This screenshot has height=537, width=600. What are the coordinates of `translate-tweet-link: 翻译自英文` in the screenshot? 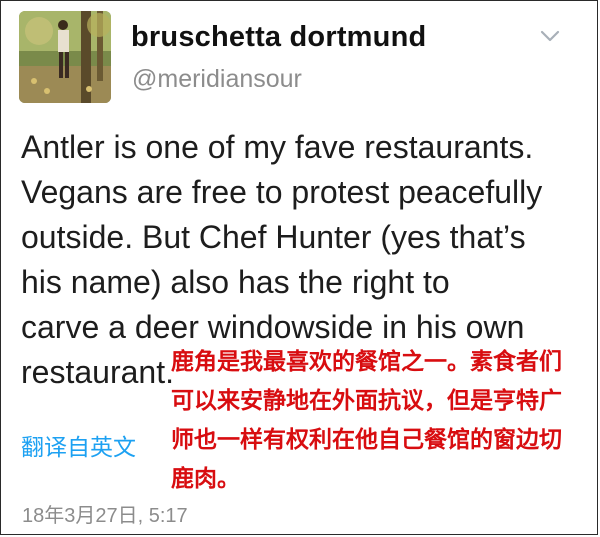 It's located at (78, 445).